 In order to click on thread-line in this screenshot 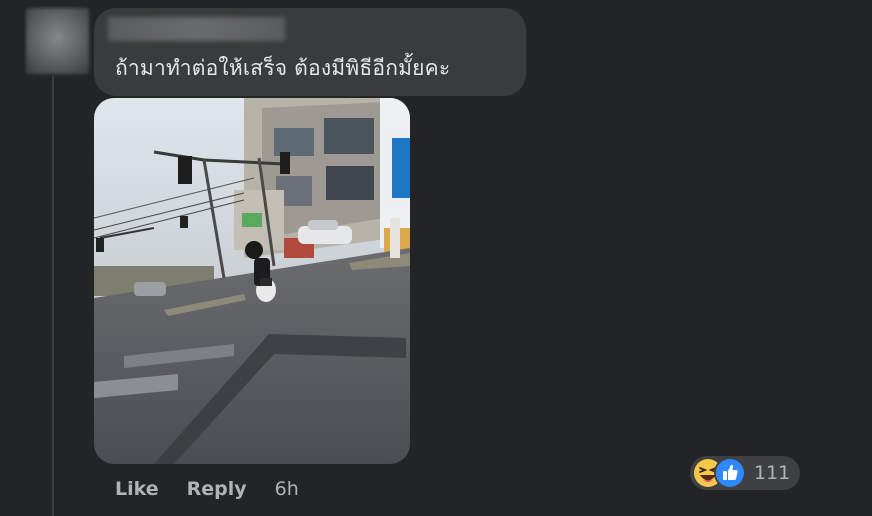, I will do `click(53, 296)`.